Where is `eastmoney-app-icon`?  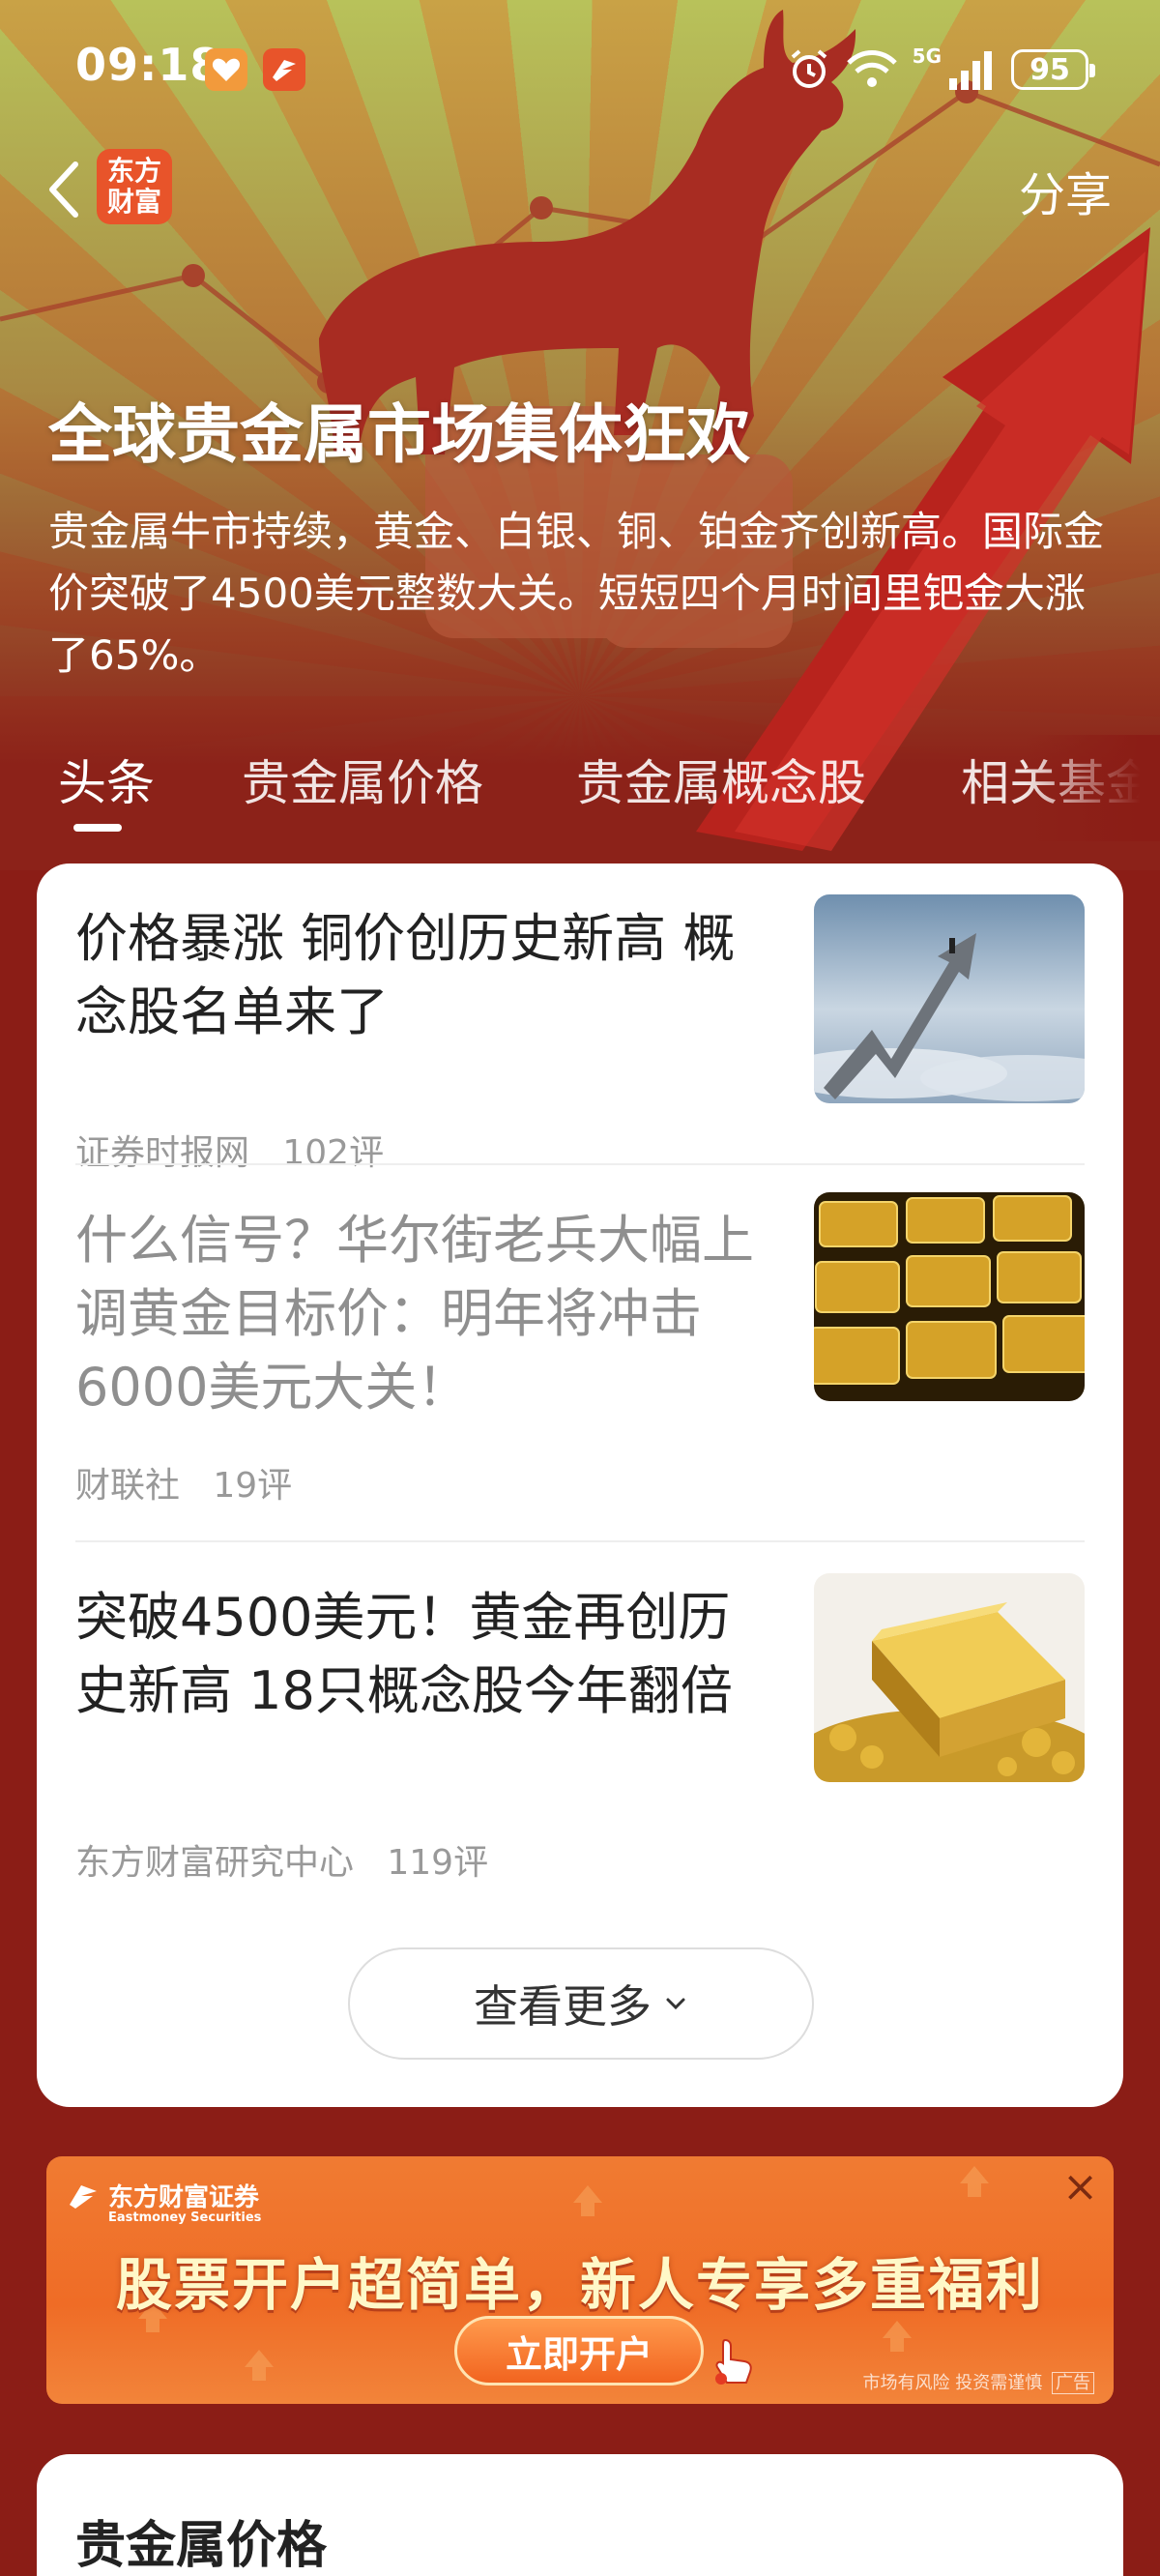 eastmoney-app-icon is located at coordinates (284, 69).